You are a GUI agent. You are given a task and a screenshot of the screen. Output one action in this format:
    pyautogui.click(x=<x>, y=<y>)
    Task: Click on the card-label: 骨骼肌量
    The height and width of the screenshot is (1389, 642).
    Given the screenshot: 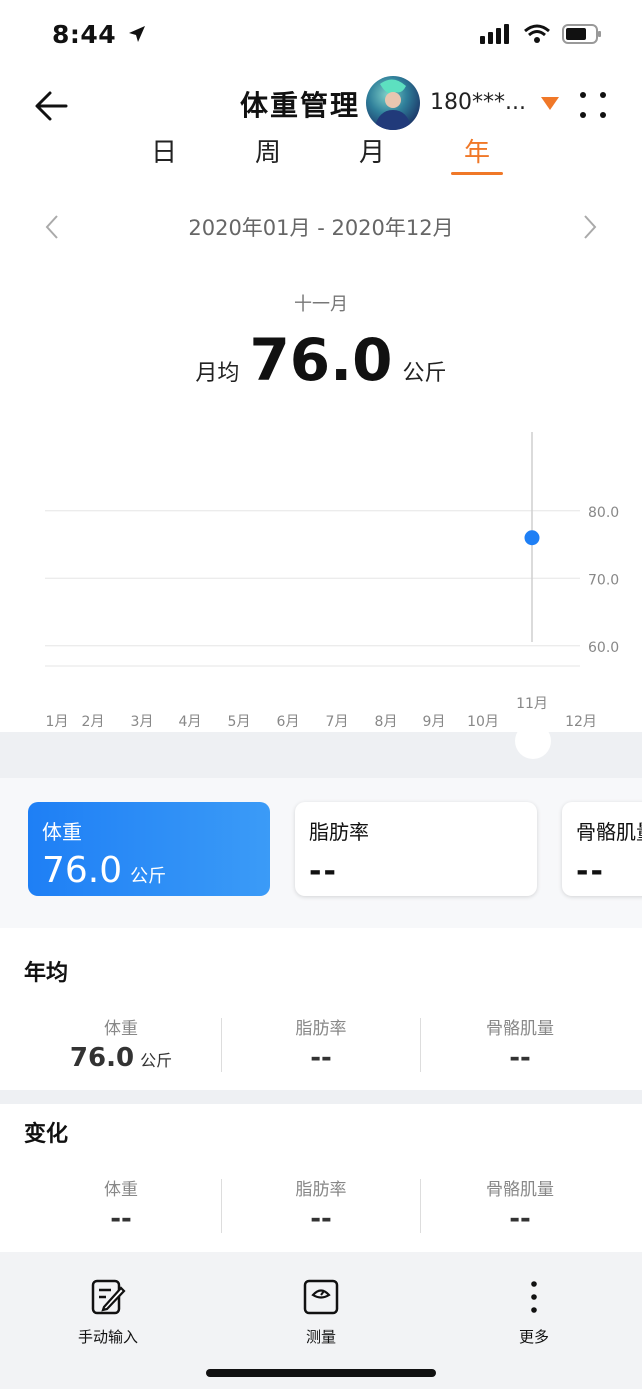 What is the action you would take?
    pyautogui.click(x=609, y=832)
    